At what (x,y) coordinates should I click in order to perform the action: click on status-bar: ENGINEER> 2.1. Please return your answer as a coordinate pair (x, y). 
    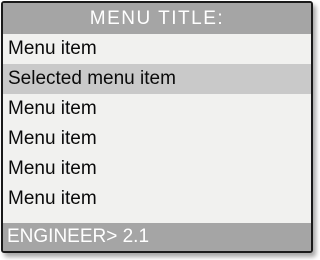
    Looking at the image, I should click on (157, 237).